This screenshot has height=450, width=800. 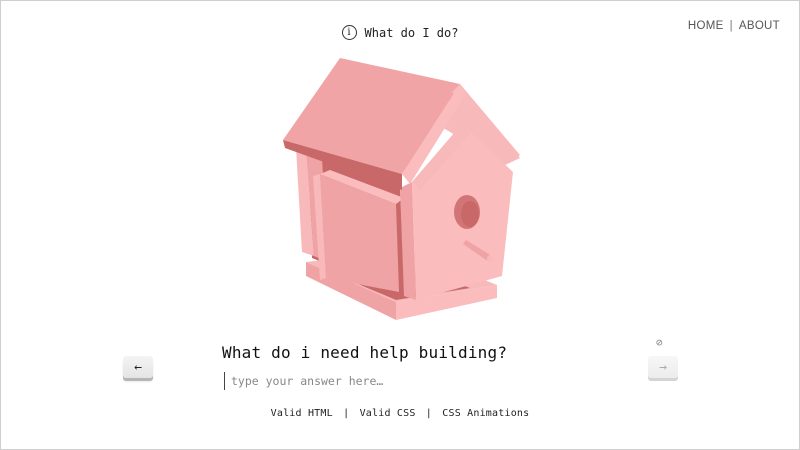 What do you see at coordinates (411, 32) in the screenshot?
I see `page-title: What do I do?` at bounding box center [411, 32].